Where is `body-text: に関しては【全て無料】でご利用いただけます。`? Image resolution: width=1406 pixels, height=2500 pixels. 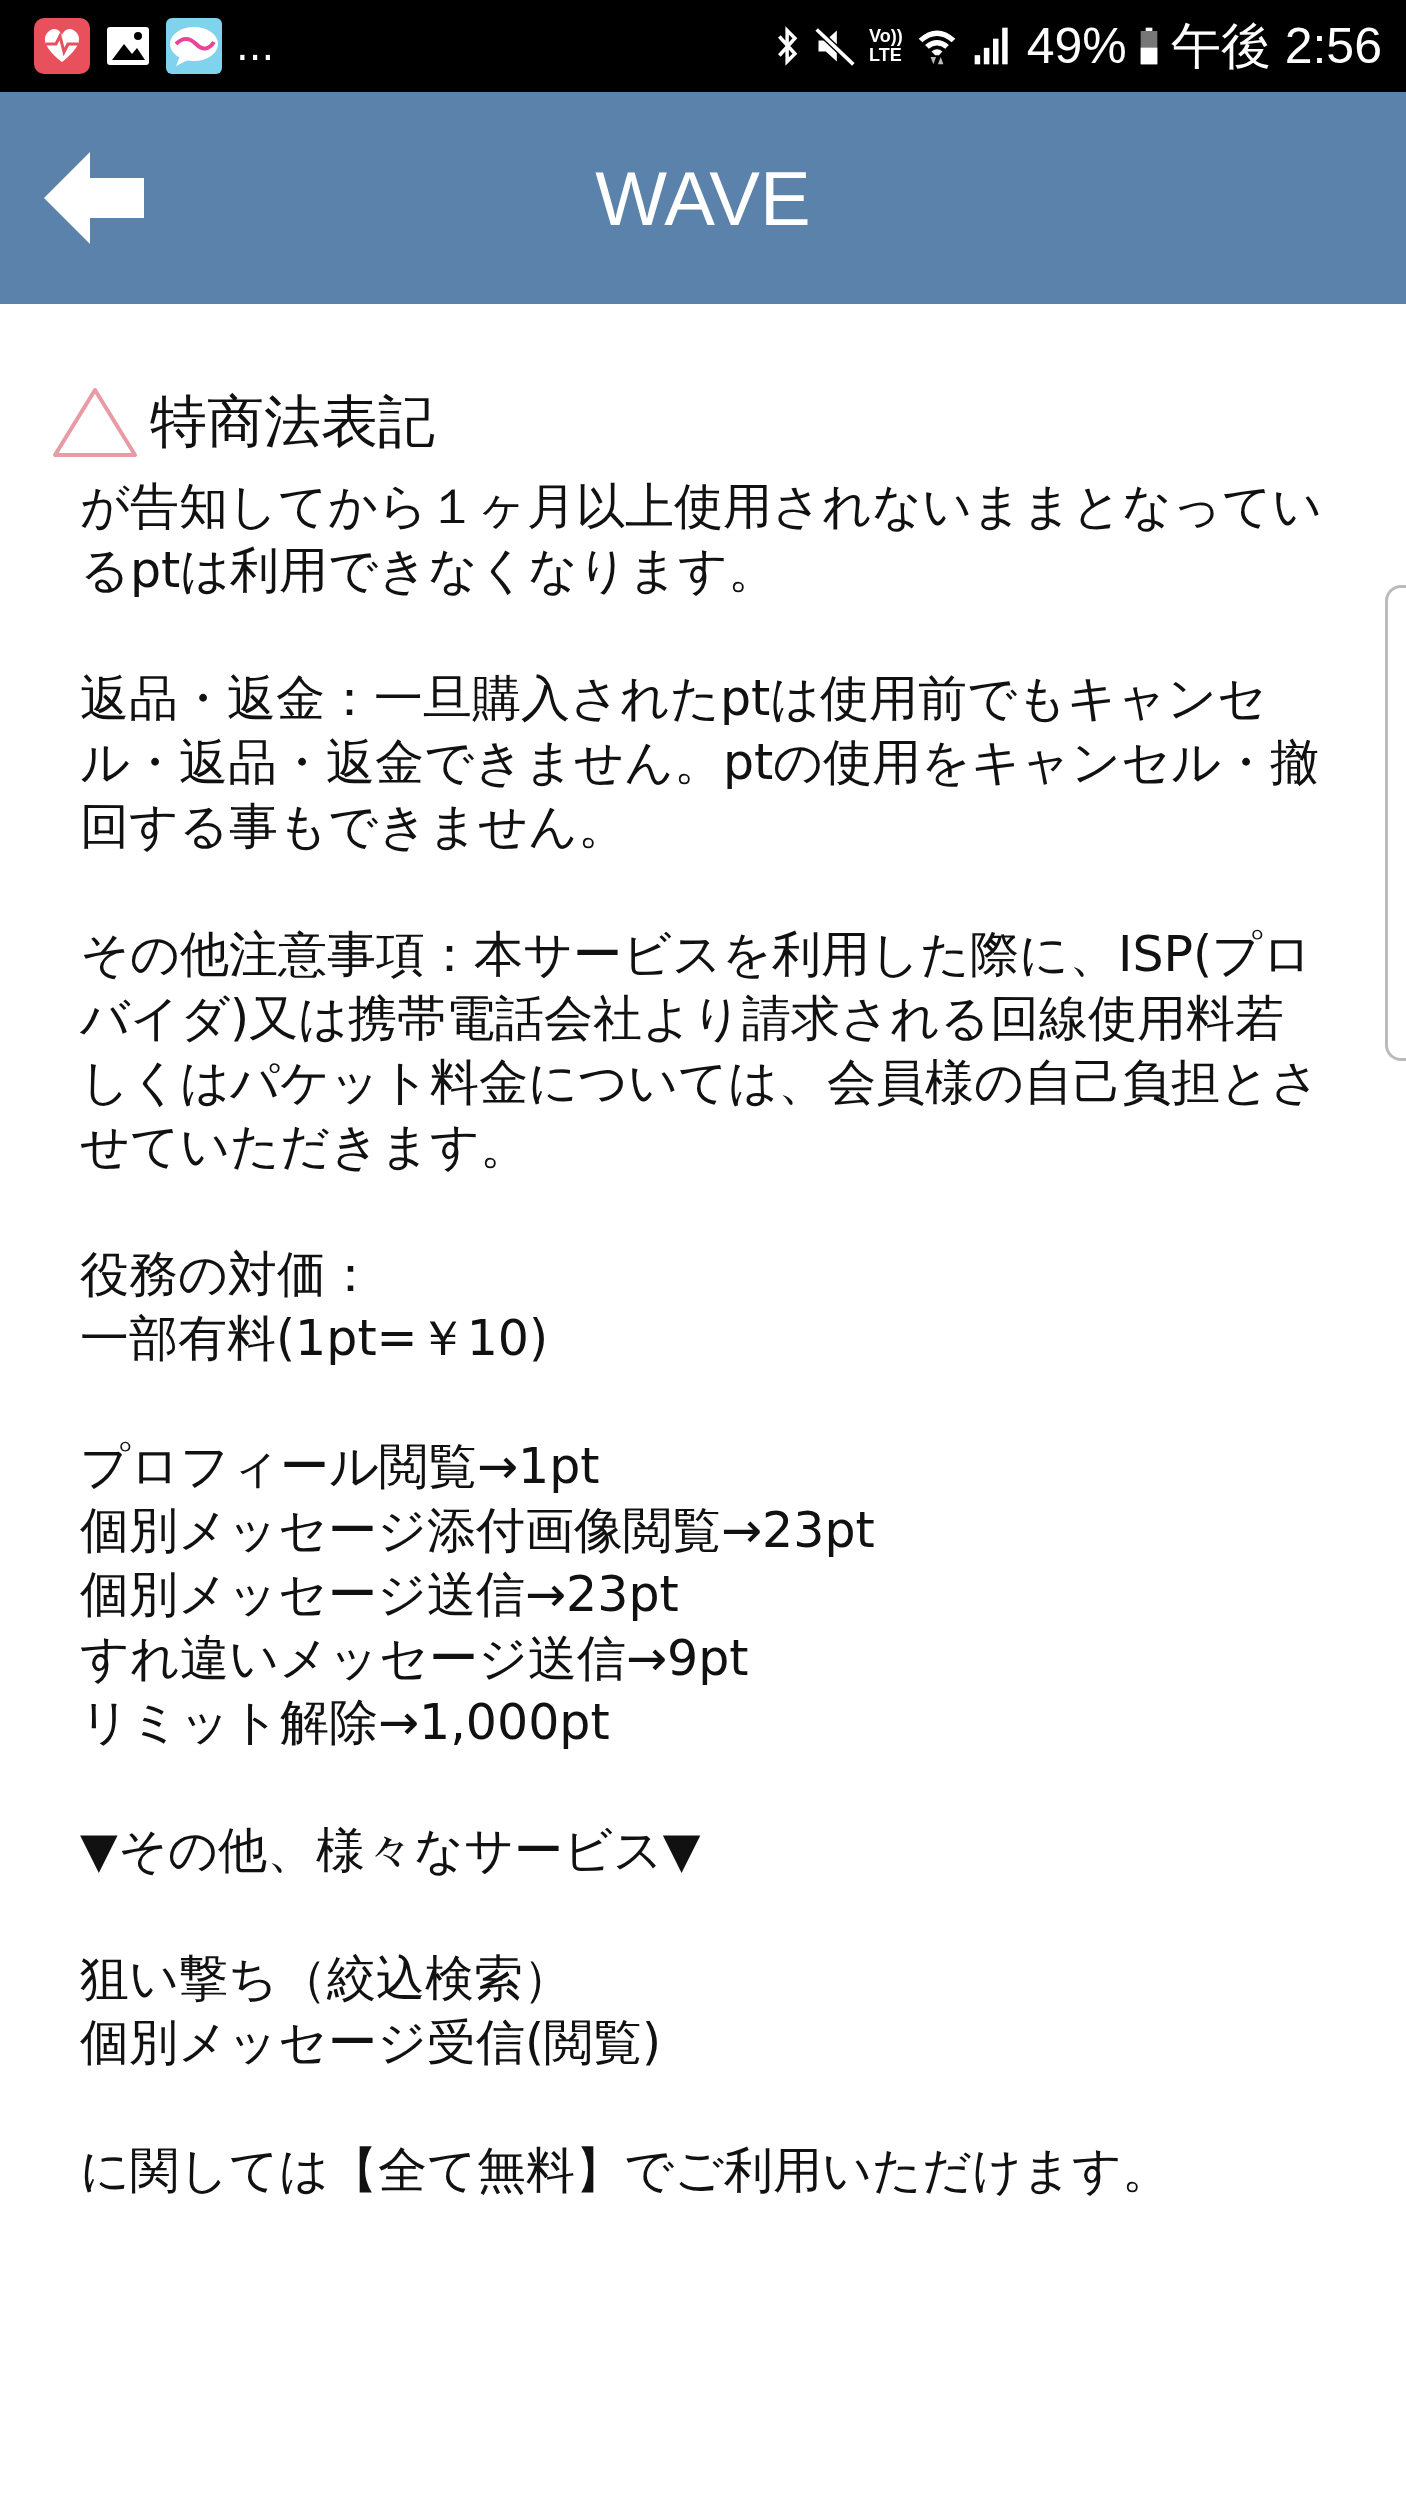
body-text: に関しては【全て無料】でご利用いただけます。 is located at coordinates (626, 2171).